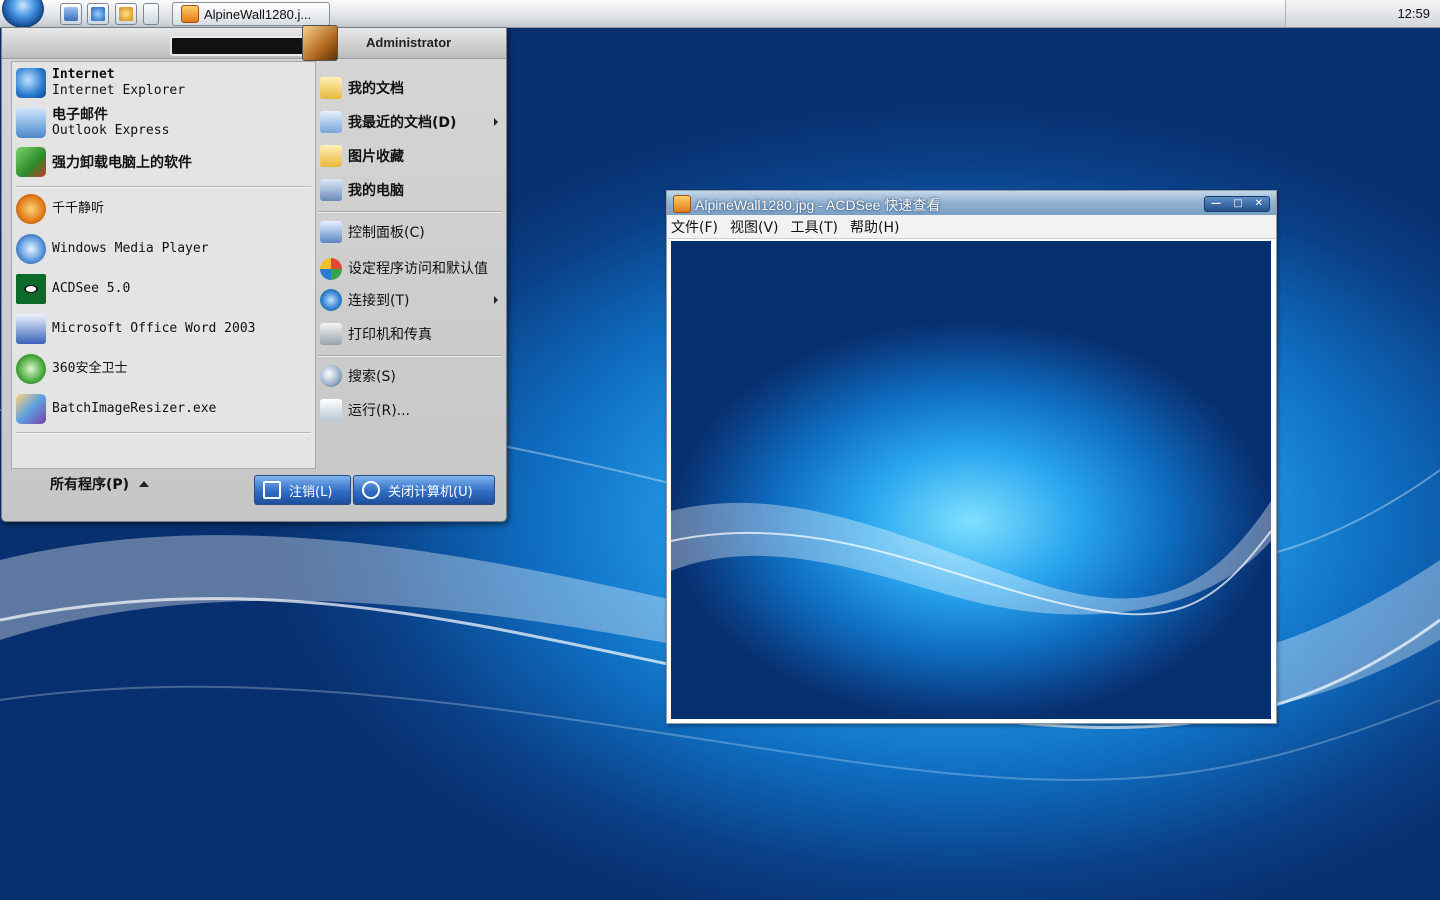 The image size is (1440, 900). I want to click on menu-tools: 工具(T), so click(814, 227).